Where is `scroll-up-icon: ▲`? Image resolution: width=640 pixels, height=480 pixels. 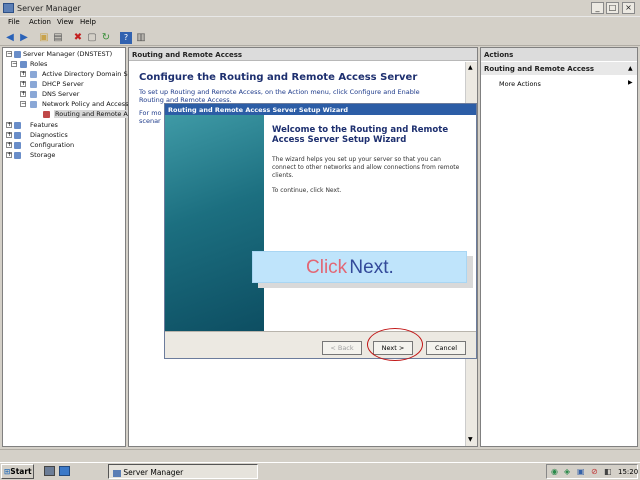
scroll-up-icon: ▲ is located at coordinates (470, 67).